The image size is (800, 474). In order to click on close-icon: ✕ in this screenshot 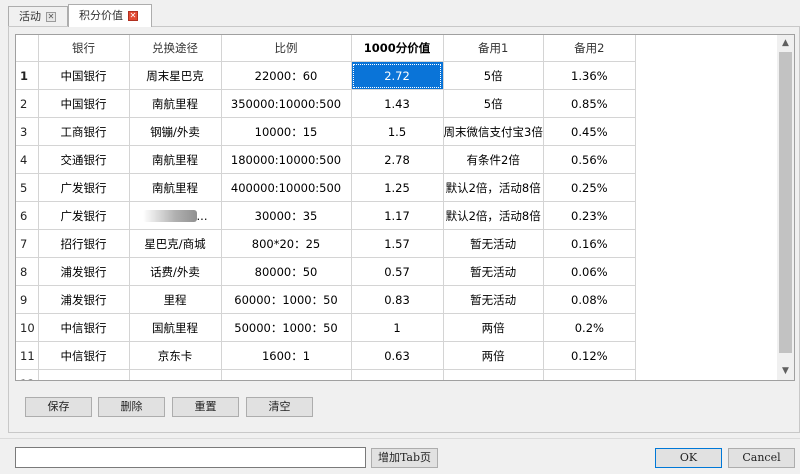, I will do `click(51, 16)`.